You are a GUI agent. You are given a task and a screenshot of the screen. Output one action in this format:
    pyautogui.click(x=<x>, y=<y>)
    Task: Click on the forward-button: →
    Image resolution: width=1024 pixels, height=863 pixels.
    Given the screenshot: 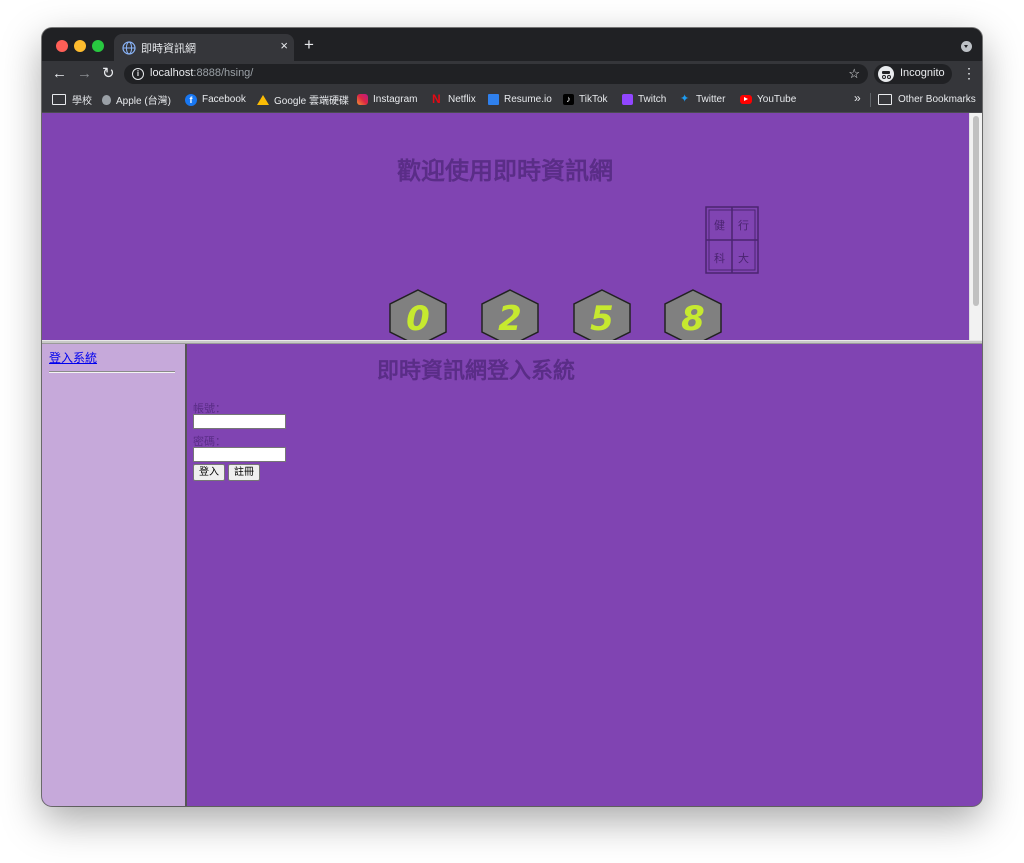 What is the action you would take?
    pyautogui.click(x=84, y=73)
    